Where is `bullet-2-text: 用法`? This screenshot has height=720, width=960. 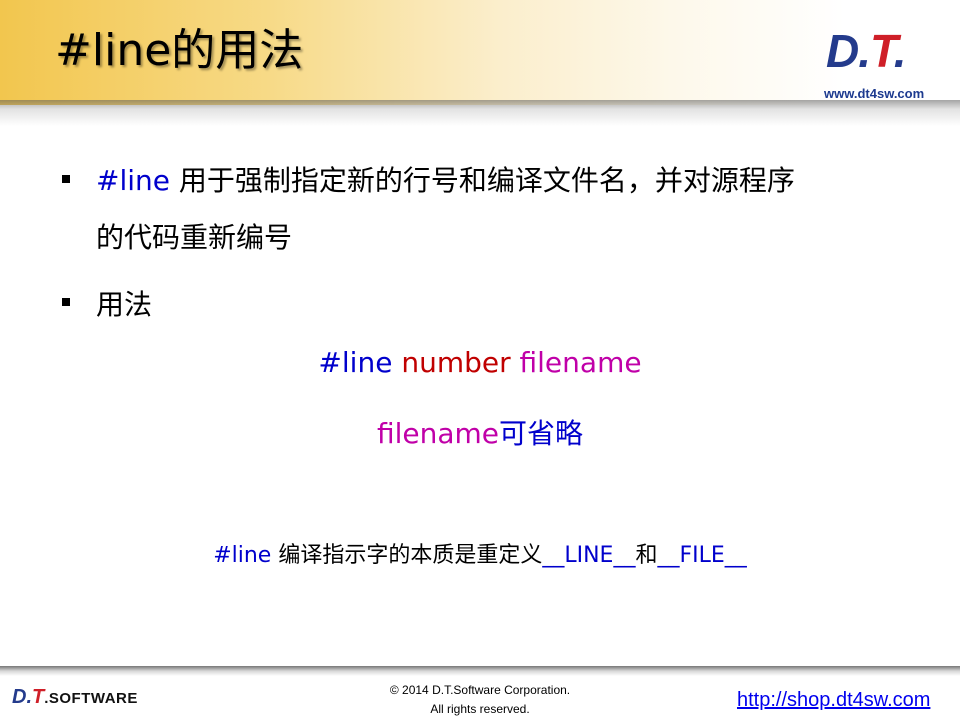 bullet-2-text: 用法 is located at coordinates (124, 304).